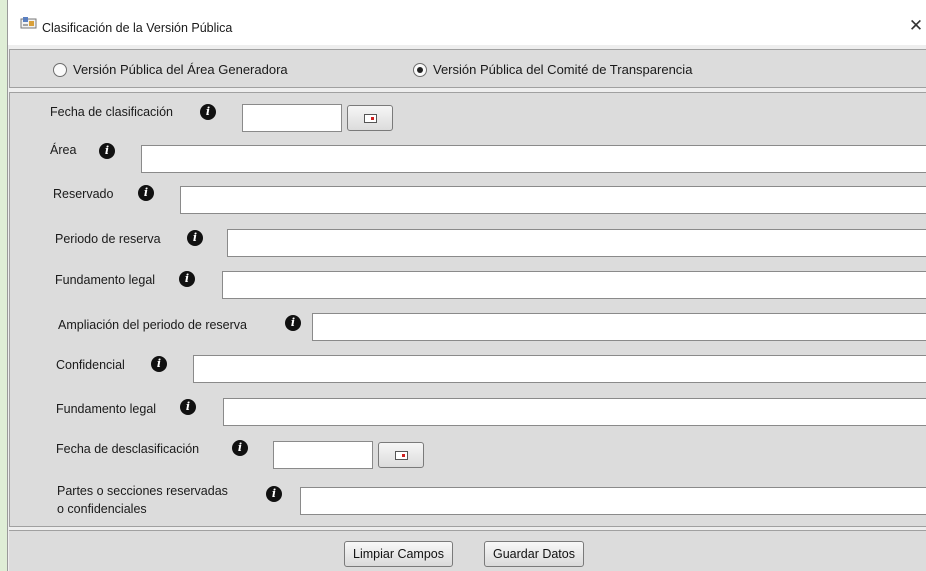  I want to click on title-bar: Clasificación de la Versión Pública ✕, so click(467, 22).